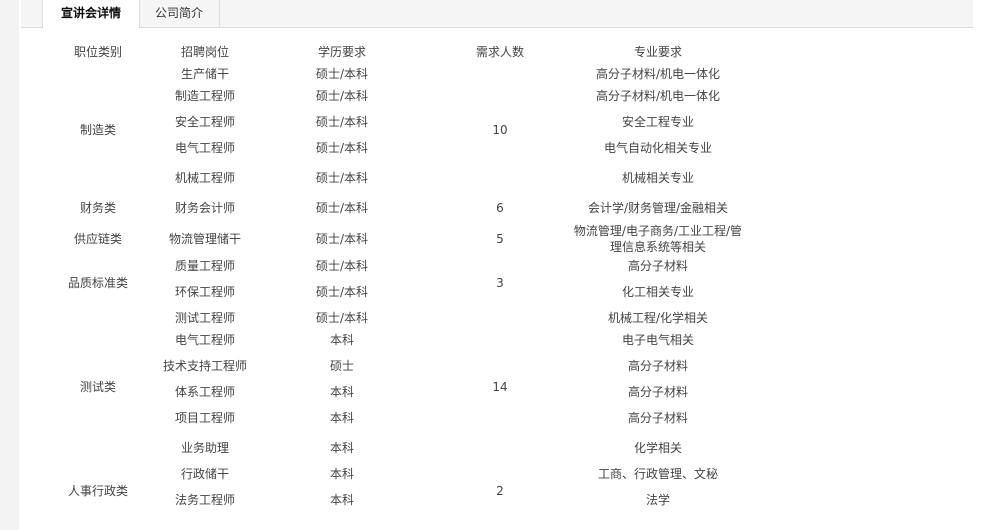 The image size is (988, 530). Describe the element at coordinates (658, 500) in the screenshot. I see `major-cell: 法学` at that location.